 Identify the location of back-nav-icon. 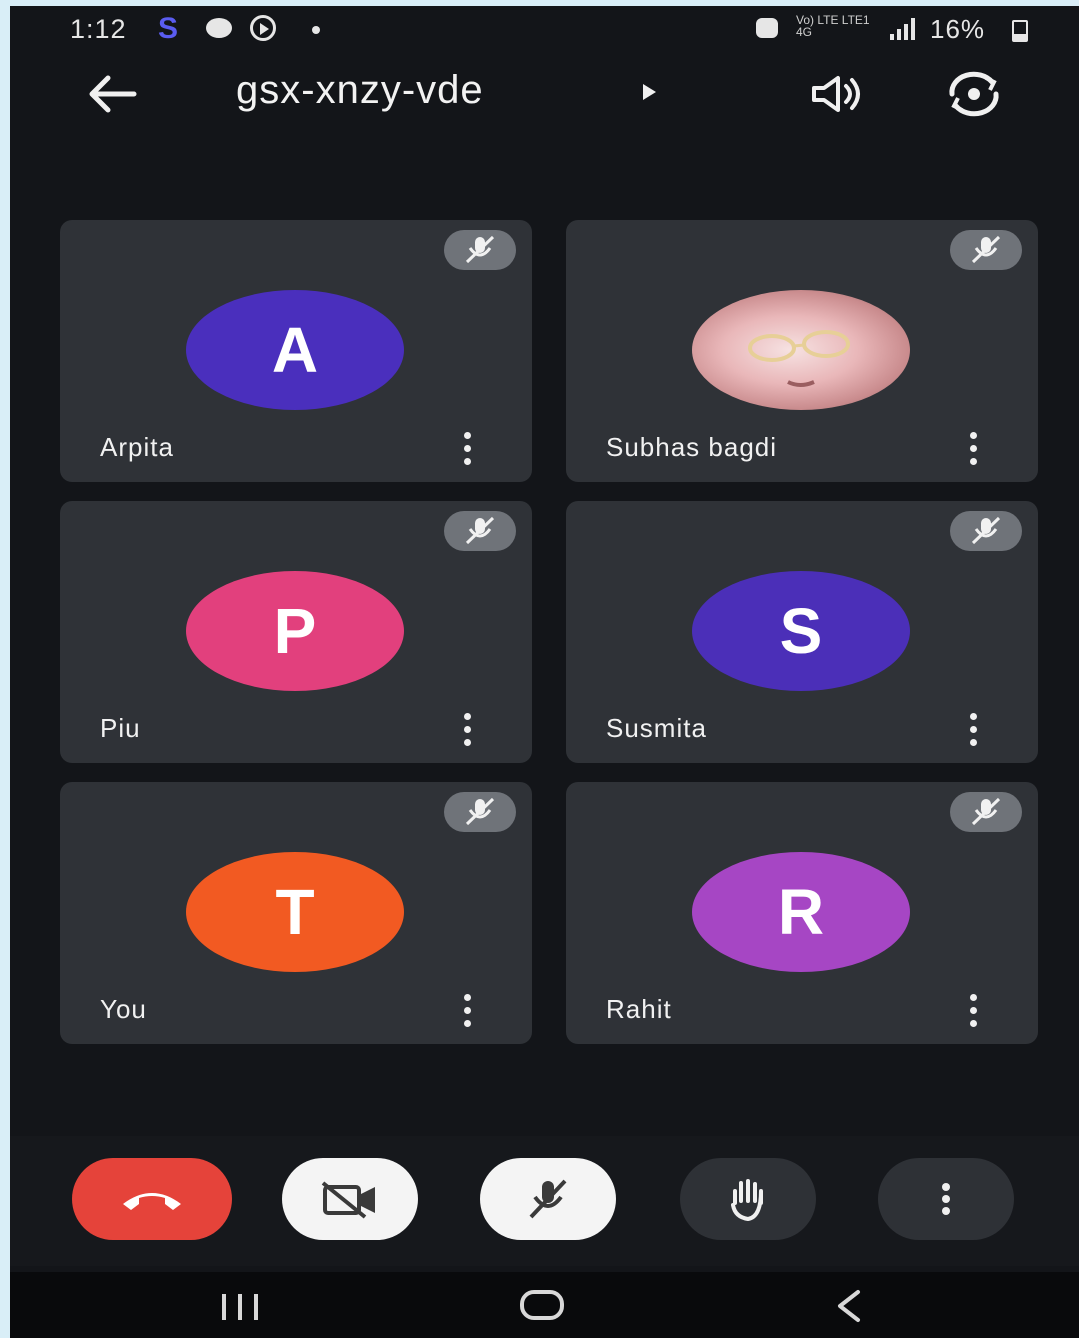
(849, 1306).